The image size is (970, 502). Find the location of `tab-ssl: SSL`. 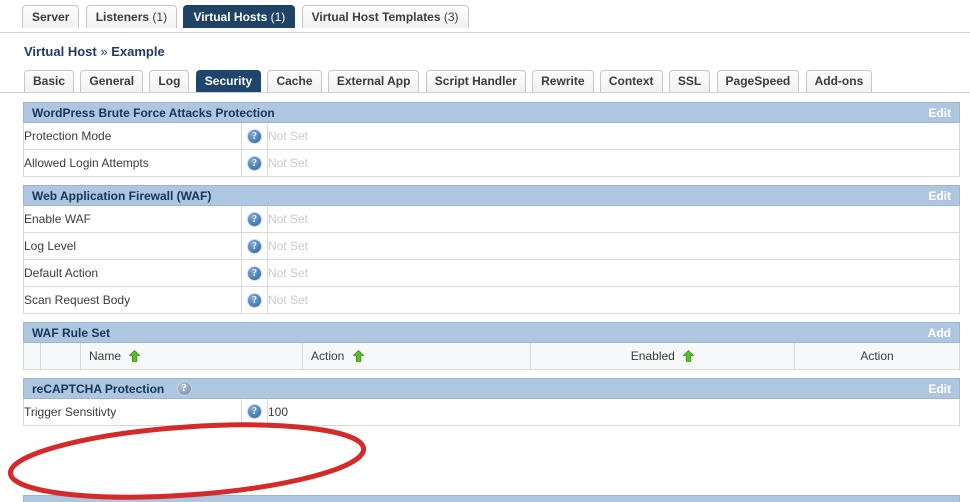

tab-ssl: SSL is located at coordinates (689, 81).